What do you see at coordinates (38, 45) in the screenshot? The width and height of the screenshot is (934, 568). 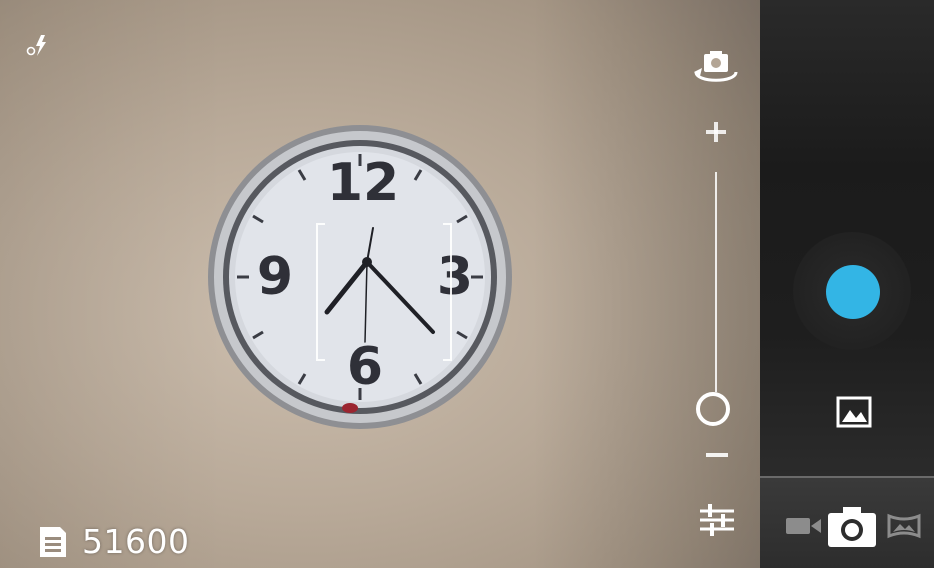 I see `flash-auto-icon` at bounding box center [38, 45].